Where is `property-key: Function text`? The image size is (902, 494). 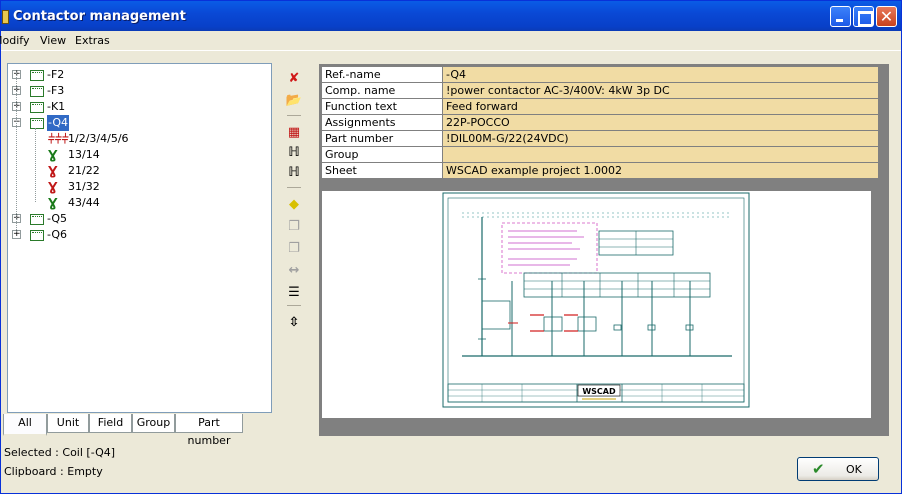 property-key: Function text is located at coordinates (382, 106).